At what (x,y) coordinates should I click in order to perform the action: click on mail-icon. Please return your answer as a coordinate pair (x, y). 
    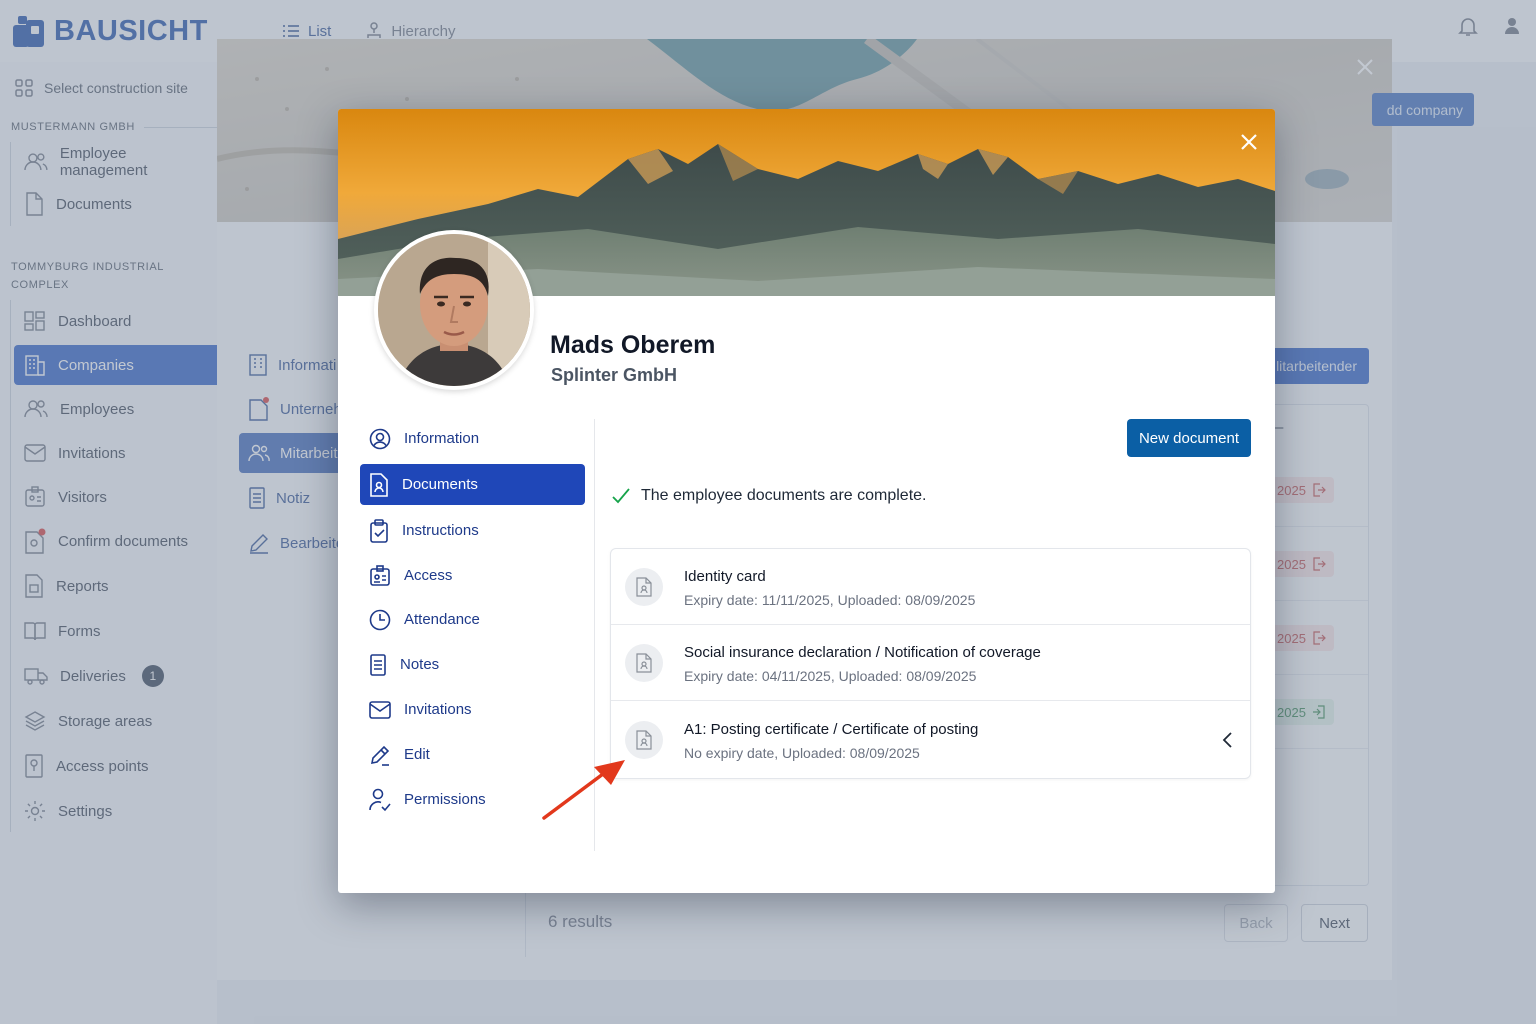
    Looking at the image, I should click on (380, 709).